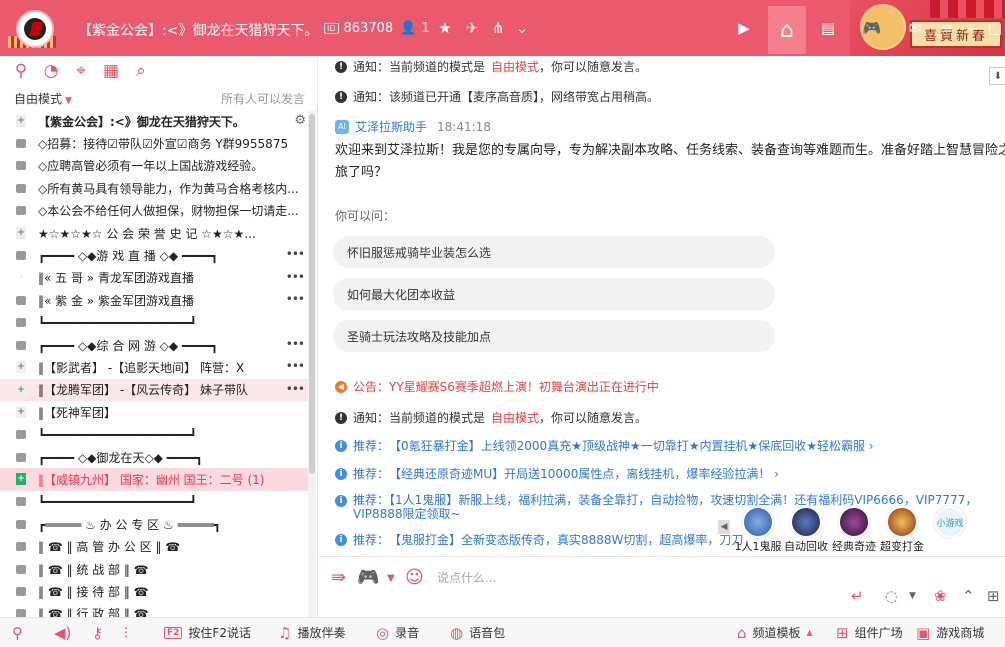 The height and width of the screenshot is (647, 1005). Describe the element at coordinates (828, 28) in the screenshot. I see `layout-icon: ▤` at that location.